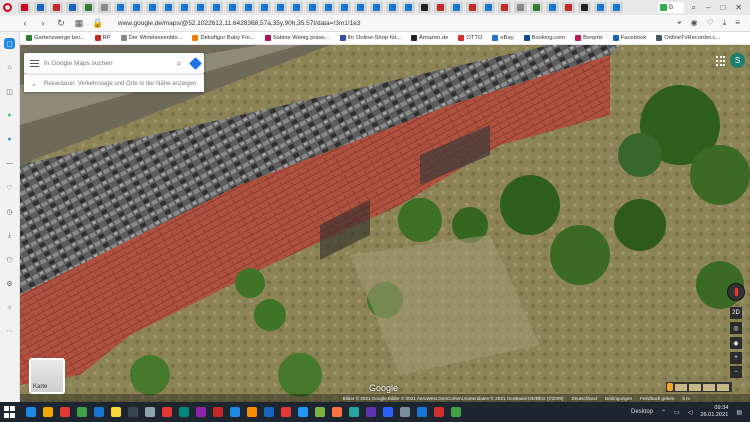  What do you see at coordinates (657, 398) in the screenshot?
I see `feedback-link: Feedback geben` at bounding box center [657, 398].